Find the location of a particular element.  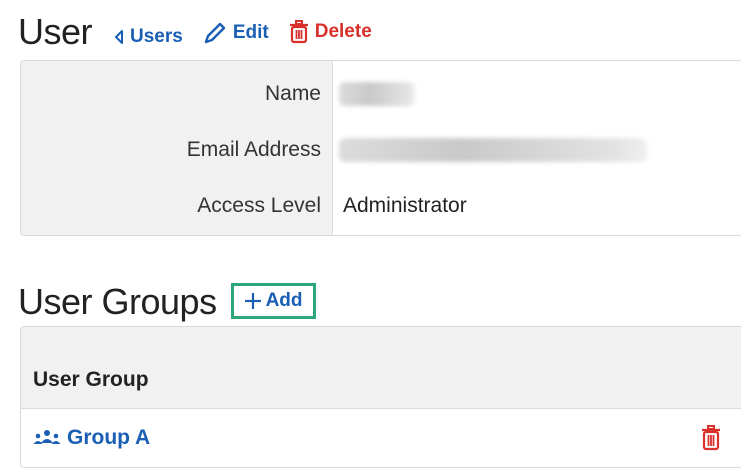

column-header-user-group: User Group is located at coordinates (91, 379).